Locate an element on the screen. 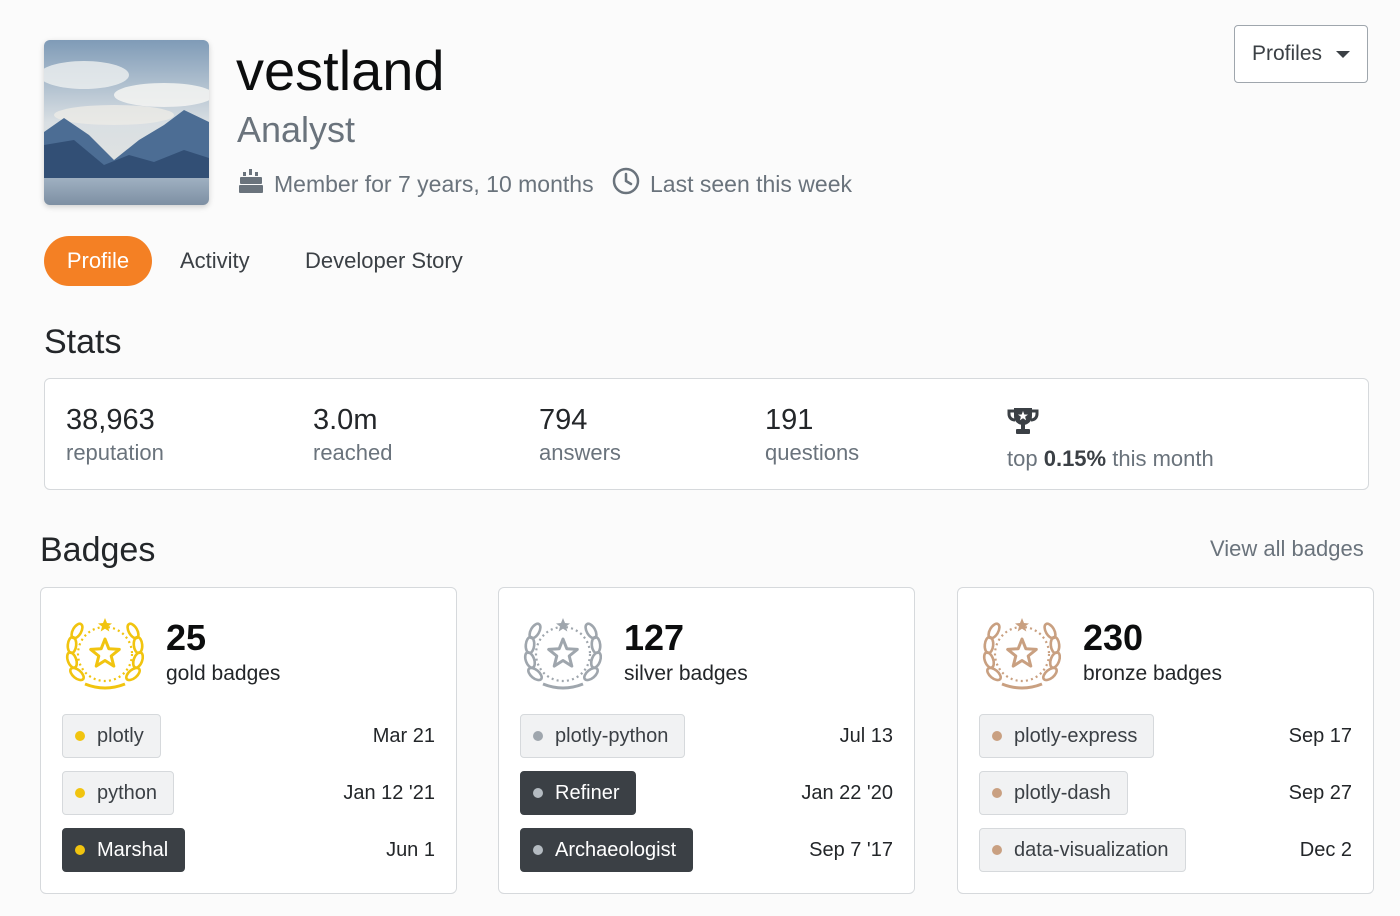  badge-name: python is located at coordinates (127, 792).